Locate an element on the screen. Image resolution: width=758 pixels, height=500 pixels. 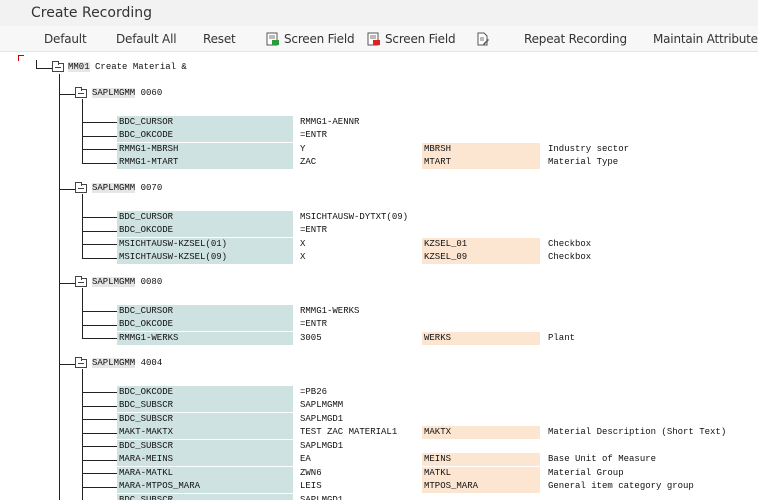
field-description-cell: Material Group is located at coordinates (586, 472).